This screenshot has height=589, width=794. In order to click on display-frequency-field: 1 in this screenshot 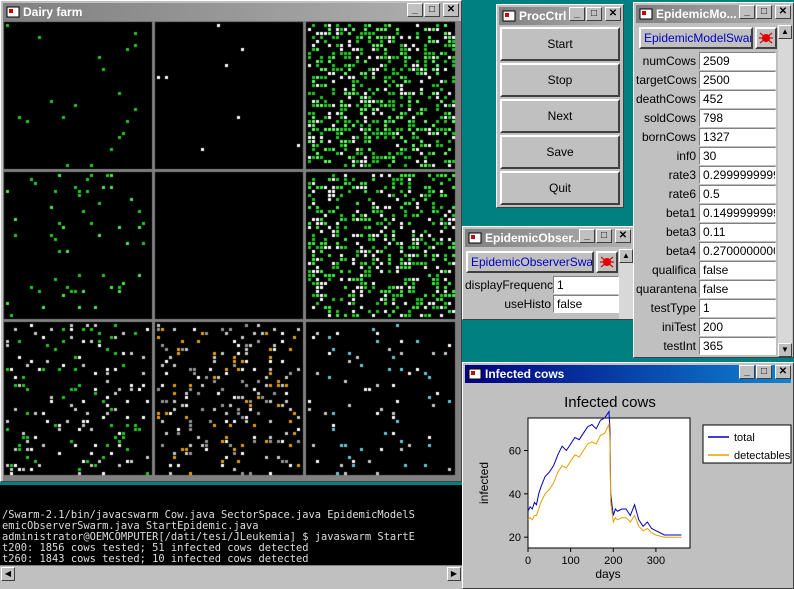, I will do `click(586, 285)`.